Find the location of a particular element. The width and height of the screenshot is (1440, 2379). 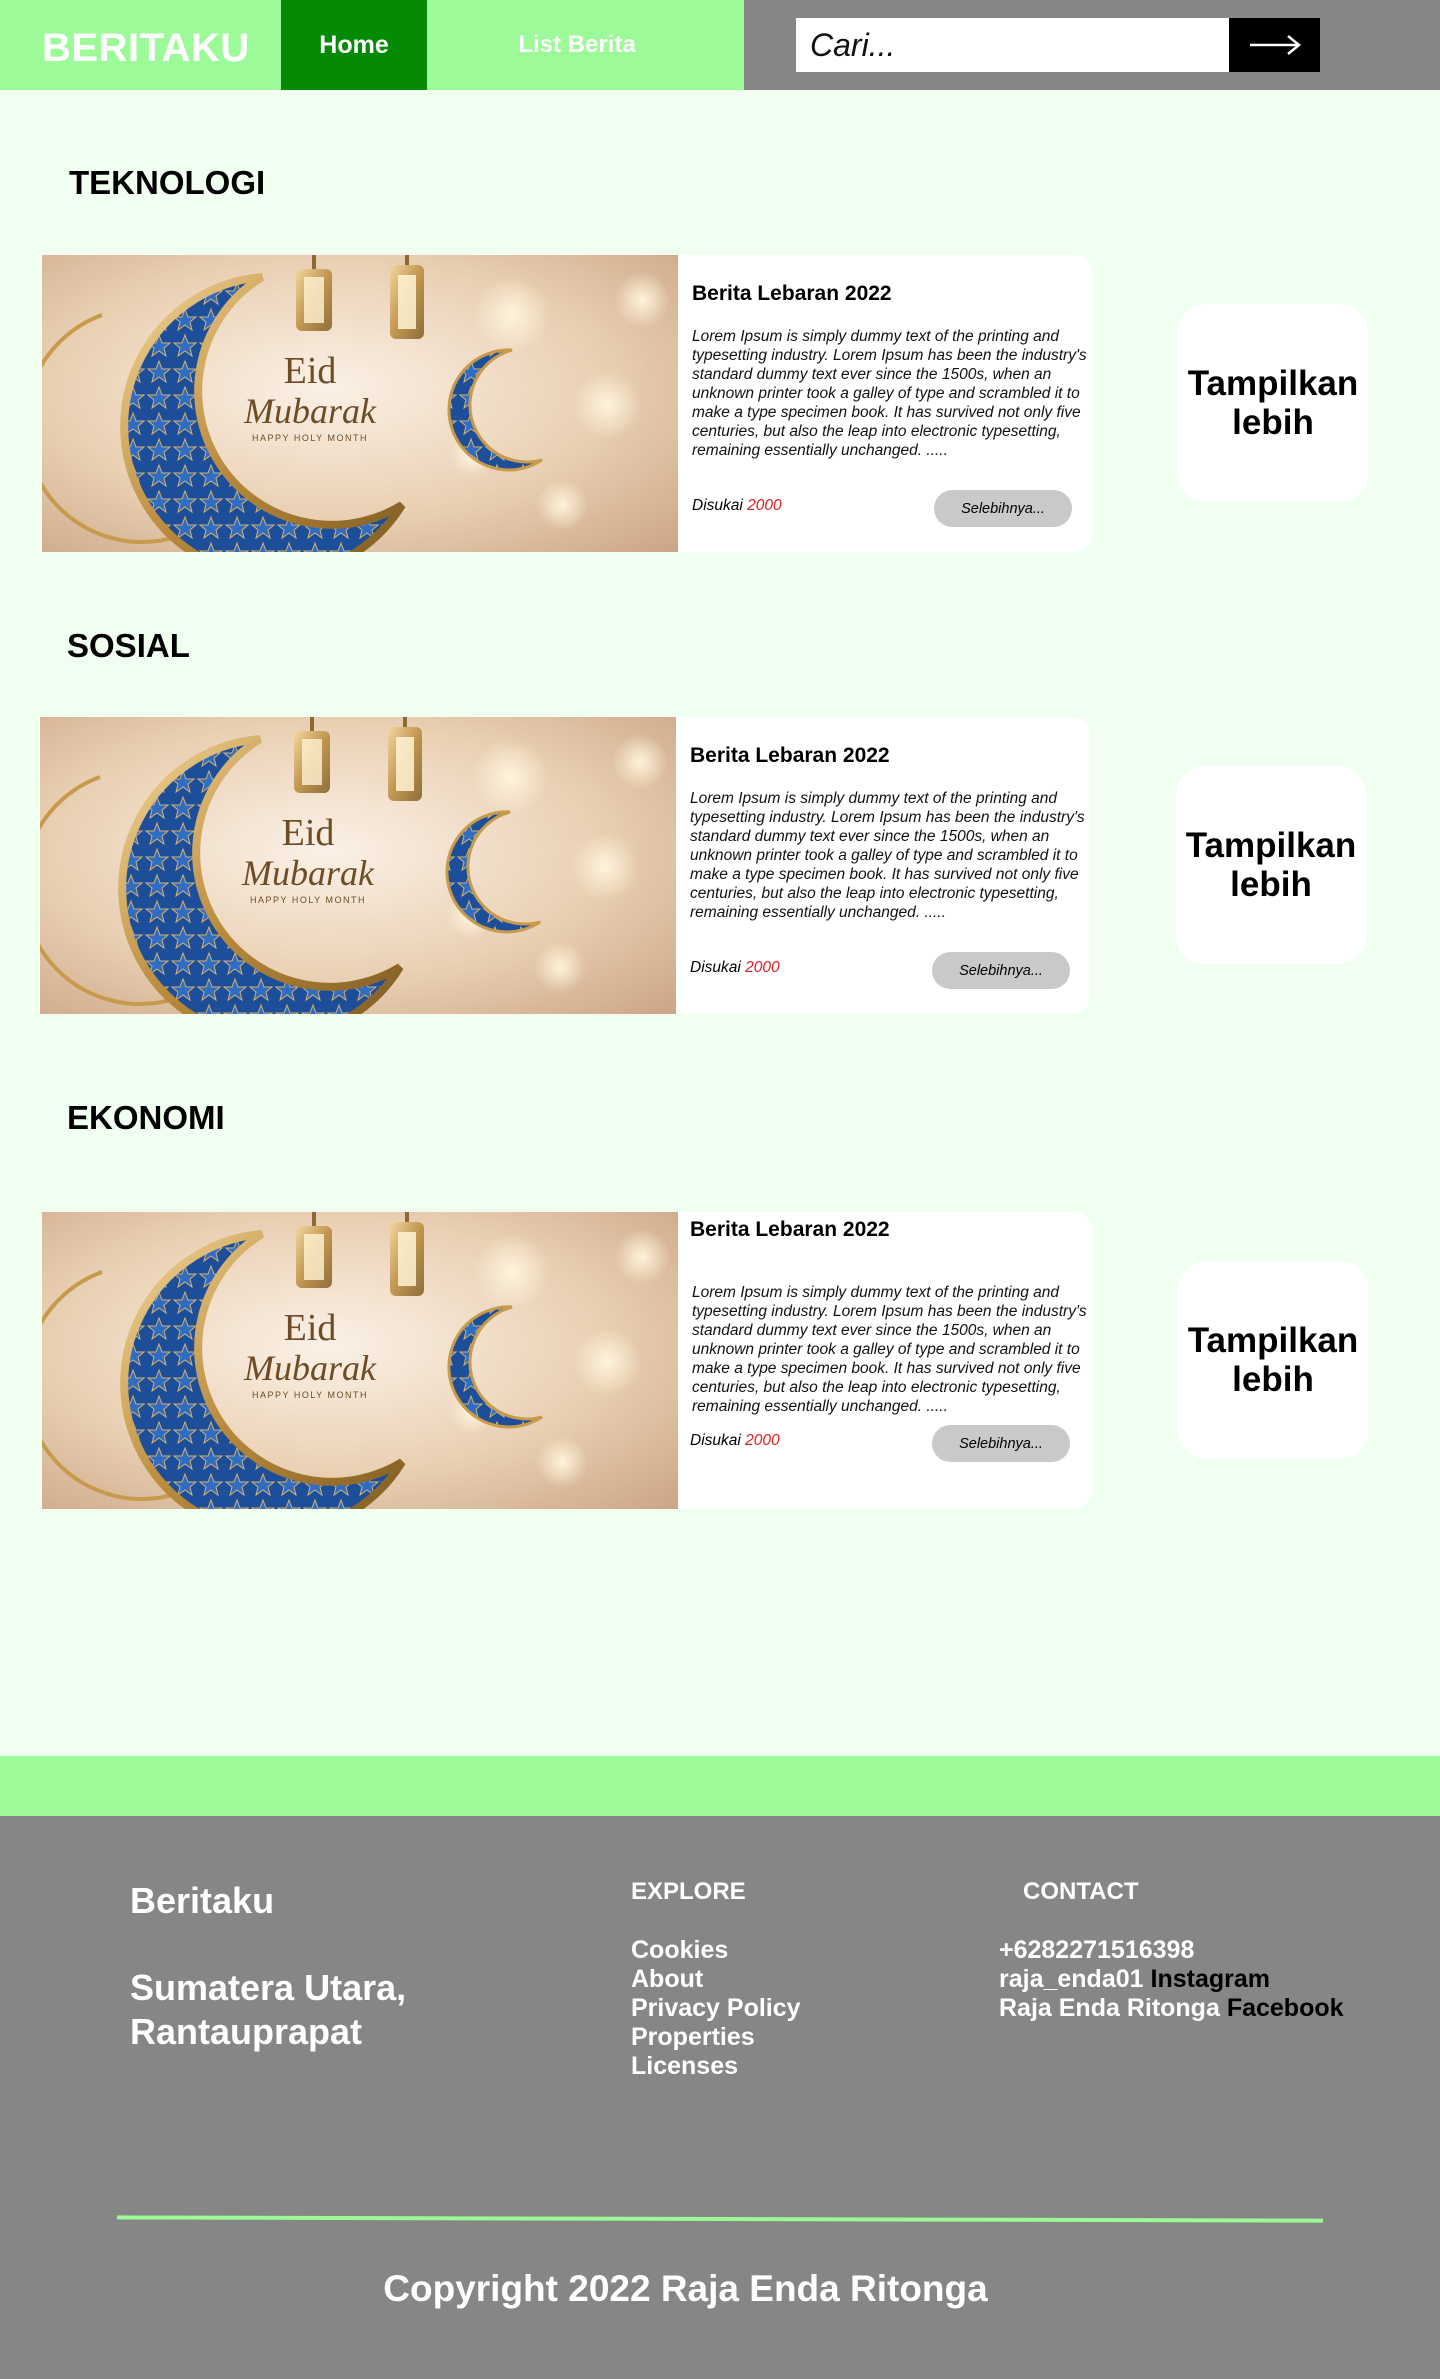

nav-home-link: Home is located at coordinates (354, 45).